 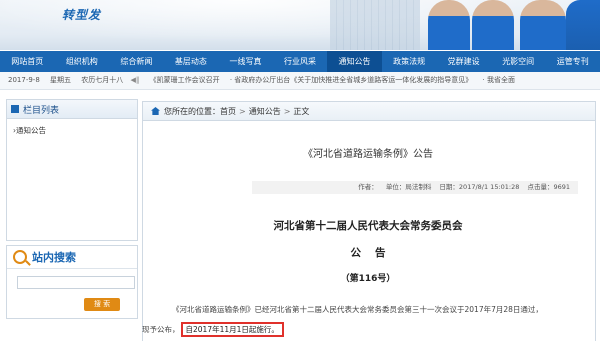 What do you see at coordinates (72, 170) in the screenshot?
I see `column-list-panel: 栏目列表 ›通知公告` at bounding box center [72, 170].